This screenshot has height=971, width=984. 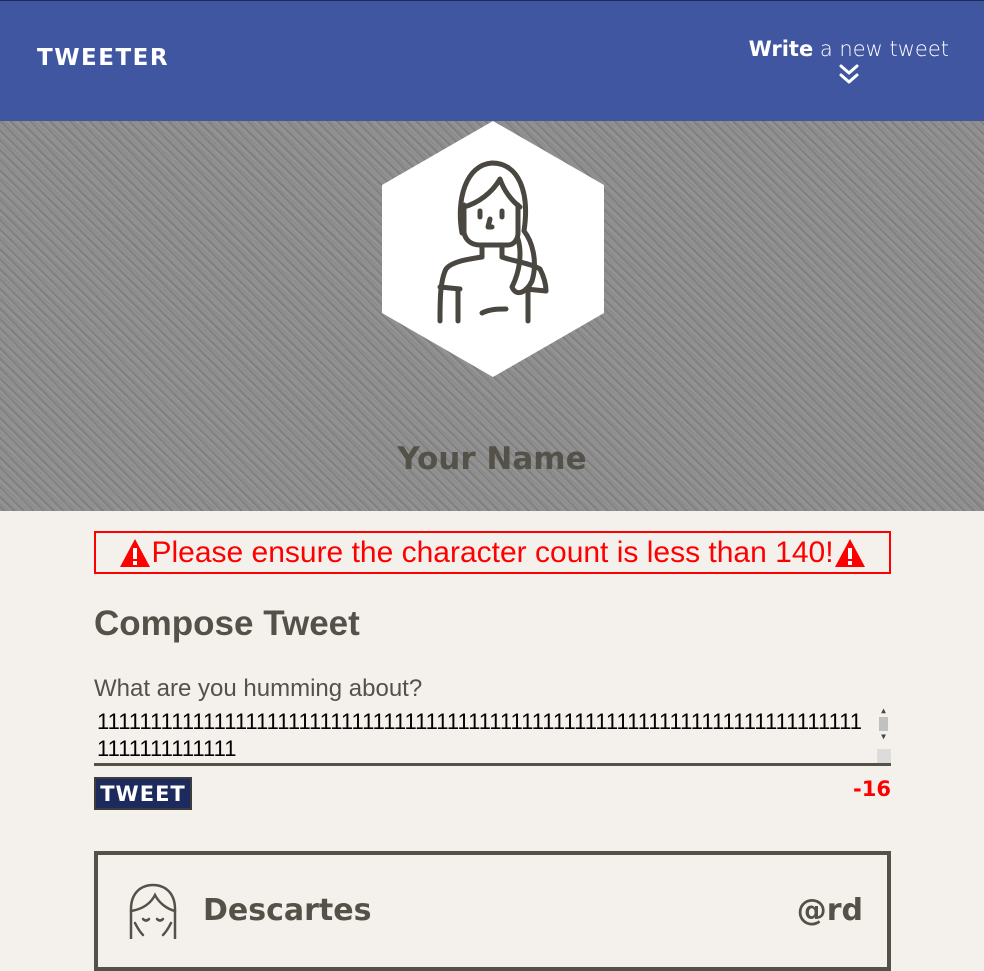 What do you see at coordinates (849, 74) in the screenshot?
I see `double-chevron-down-icon` at bounding box center [849, 74].